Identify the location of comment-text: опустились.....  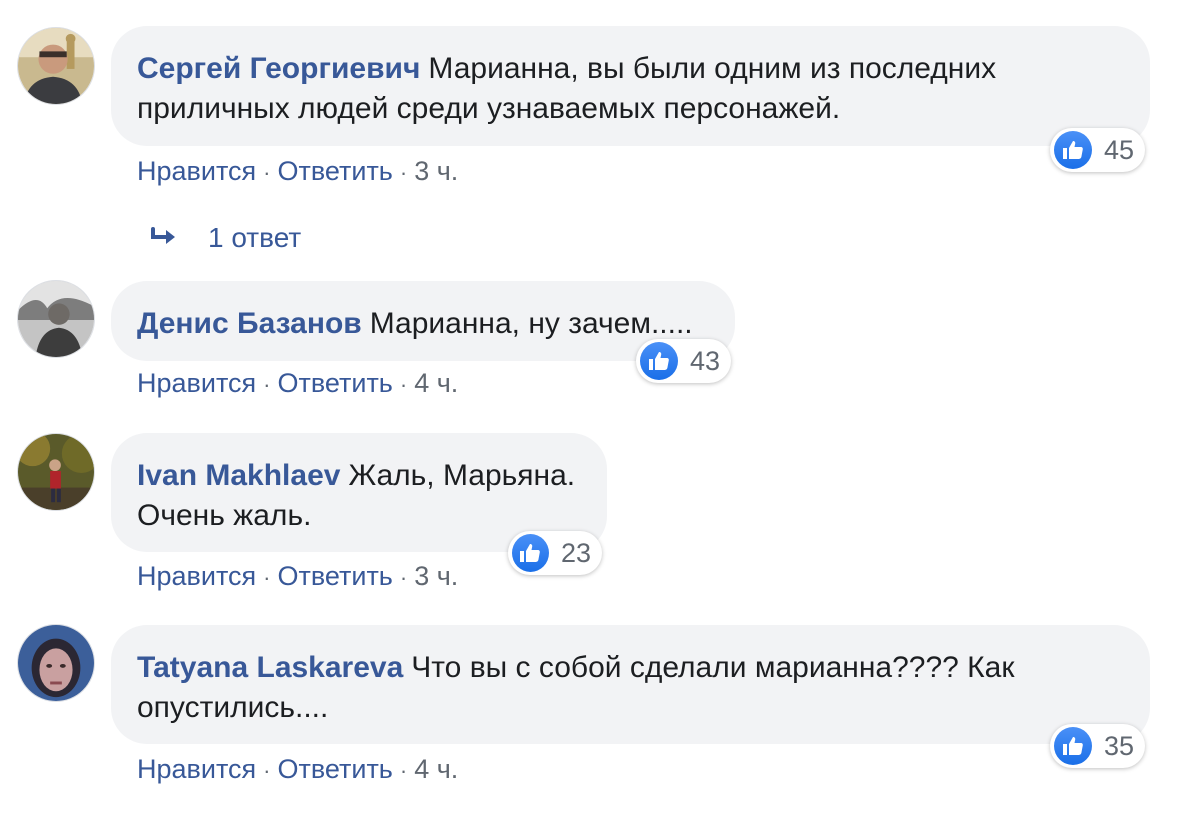
(233, 707).